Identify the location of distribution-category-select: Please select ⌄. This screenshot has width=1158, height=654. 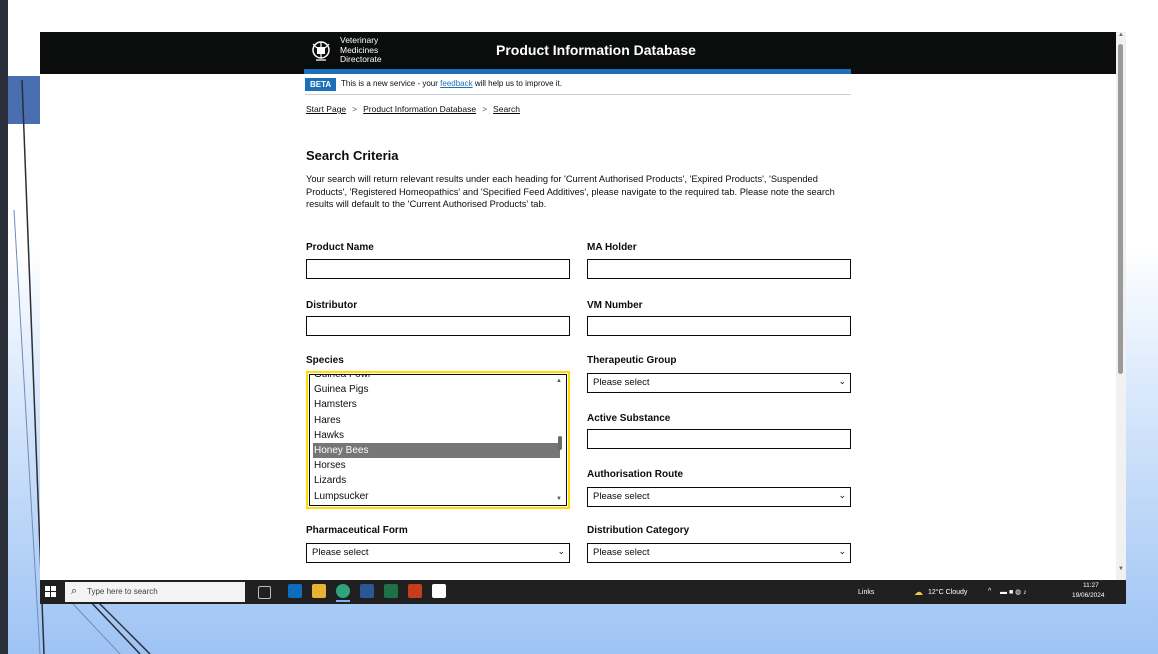
(719, 553).